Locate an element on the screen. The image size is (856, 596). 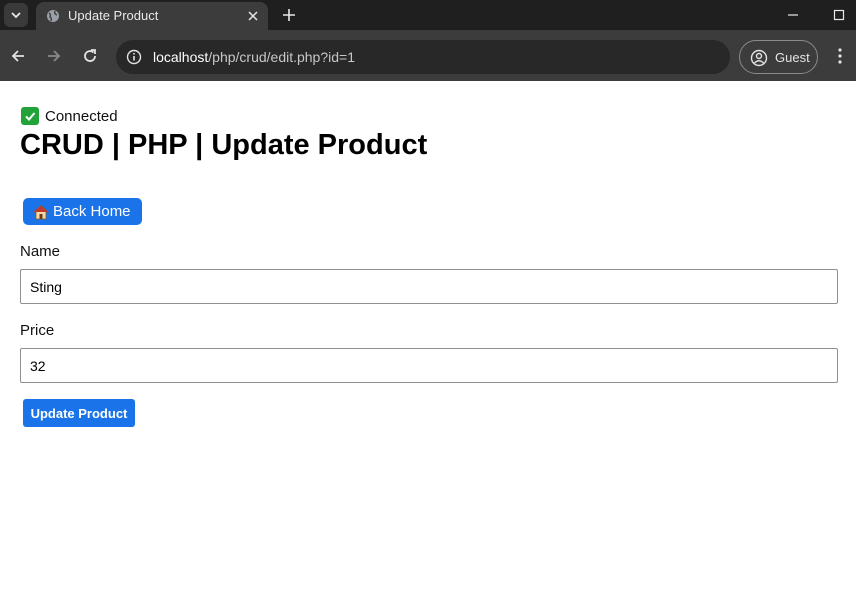
plus-icon is located at coordinates (289, 15).